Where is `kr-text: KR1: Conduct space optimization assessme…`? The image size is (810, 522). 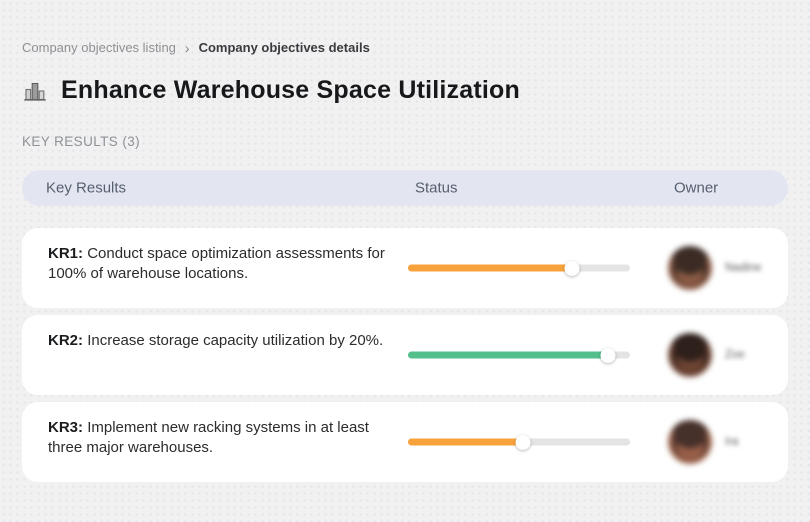
kr-text: KR1: Conduct space optimization assessme… is located at coordinates (222, 264).